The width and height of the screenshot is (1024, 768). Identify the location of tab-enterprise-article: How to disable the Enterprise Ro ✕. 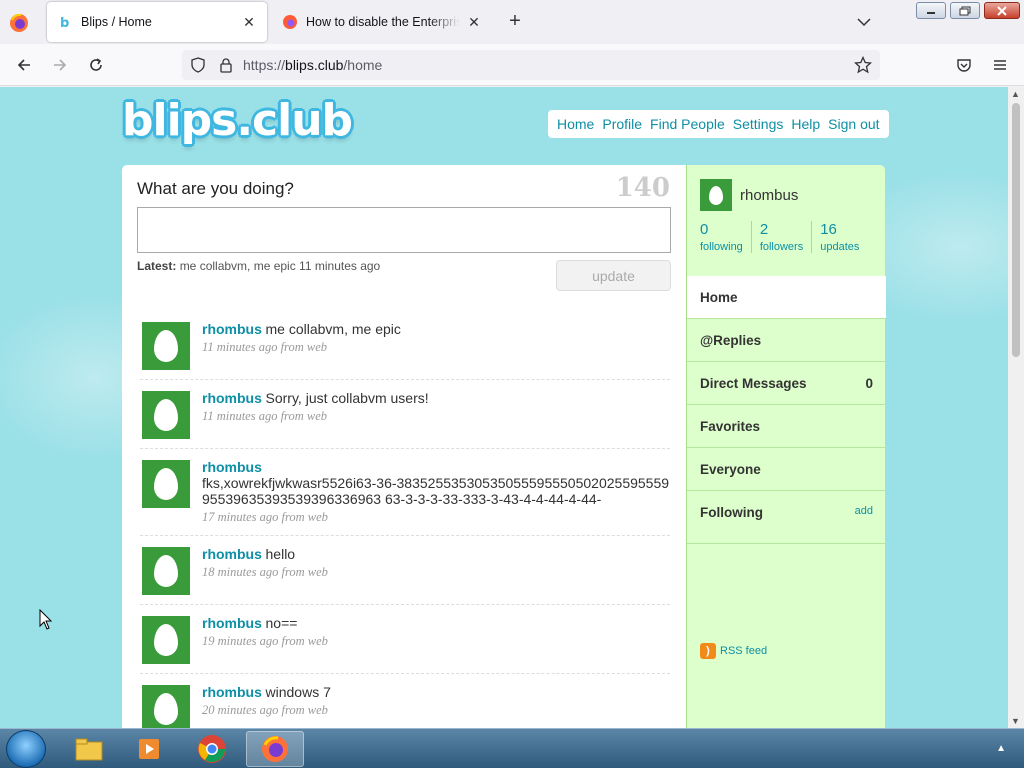
(382, 22).